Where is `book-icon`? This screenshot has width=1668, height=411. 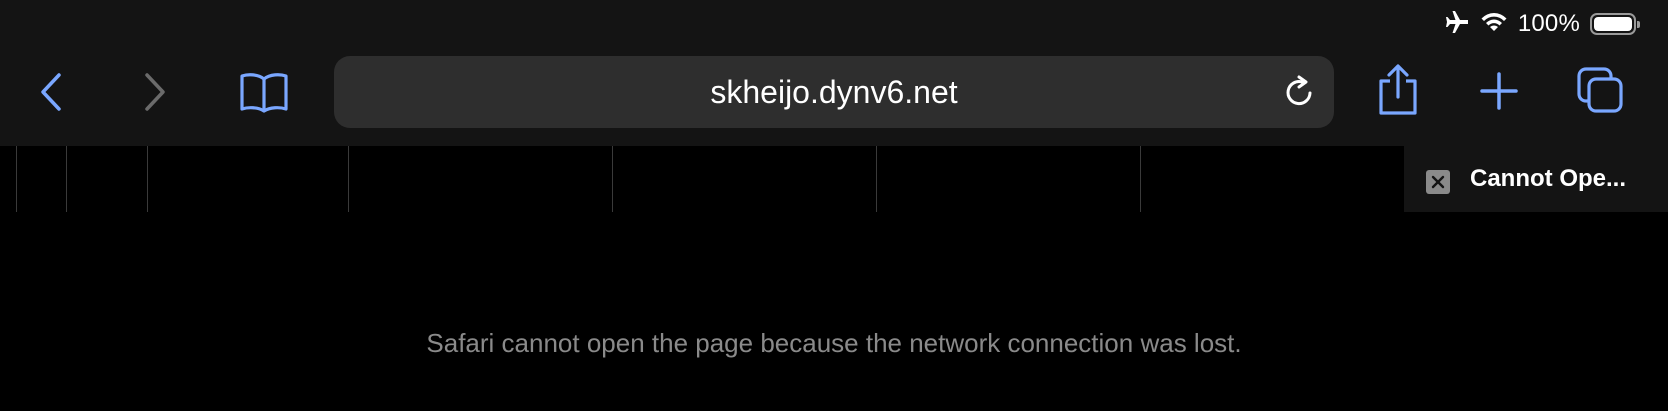
book-icon is located at coordinates (264, 93).